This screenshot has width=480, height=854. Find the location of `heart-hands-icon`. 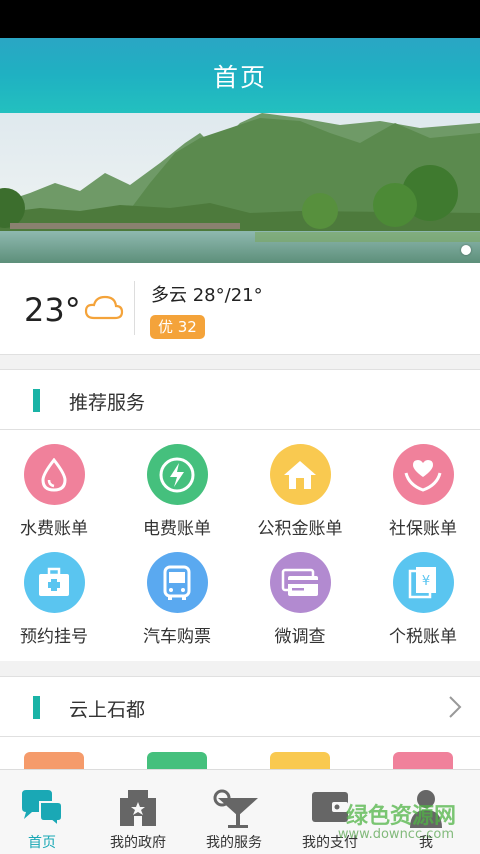

heart-hands-icon is located at coordinates (423, 474).